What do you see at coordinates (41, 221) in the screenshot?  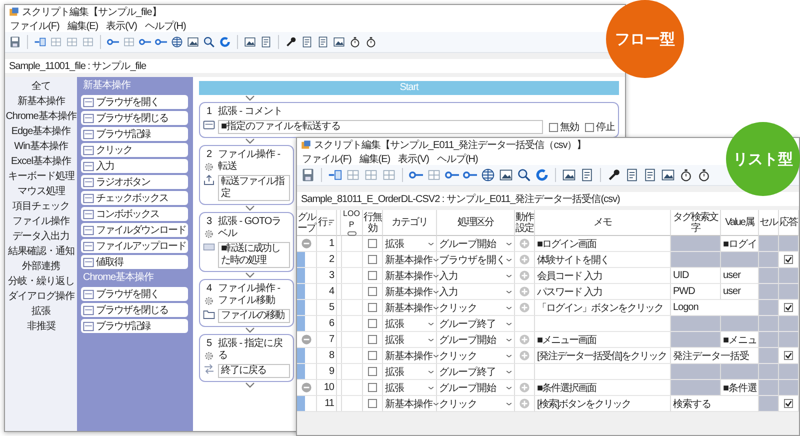 I see `category-item: ファイル操作` at bounding box center [41, 221].